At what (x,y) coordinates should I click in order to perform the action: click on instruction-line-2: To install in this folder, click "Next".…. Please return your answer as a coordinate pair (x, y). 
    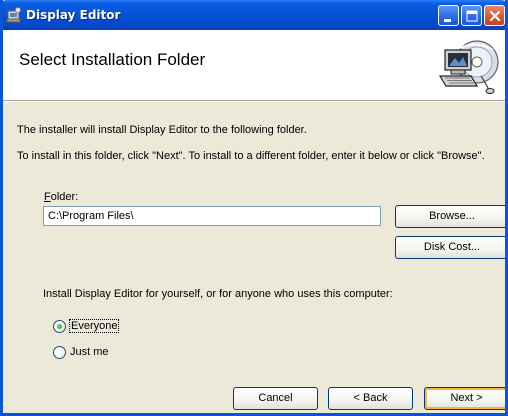
    Looking at the image, I should click on (251, 156).